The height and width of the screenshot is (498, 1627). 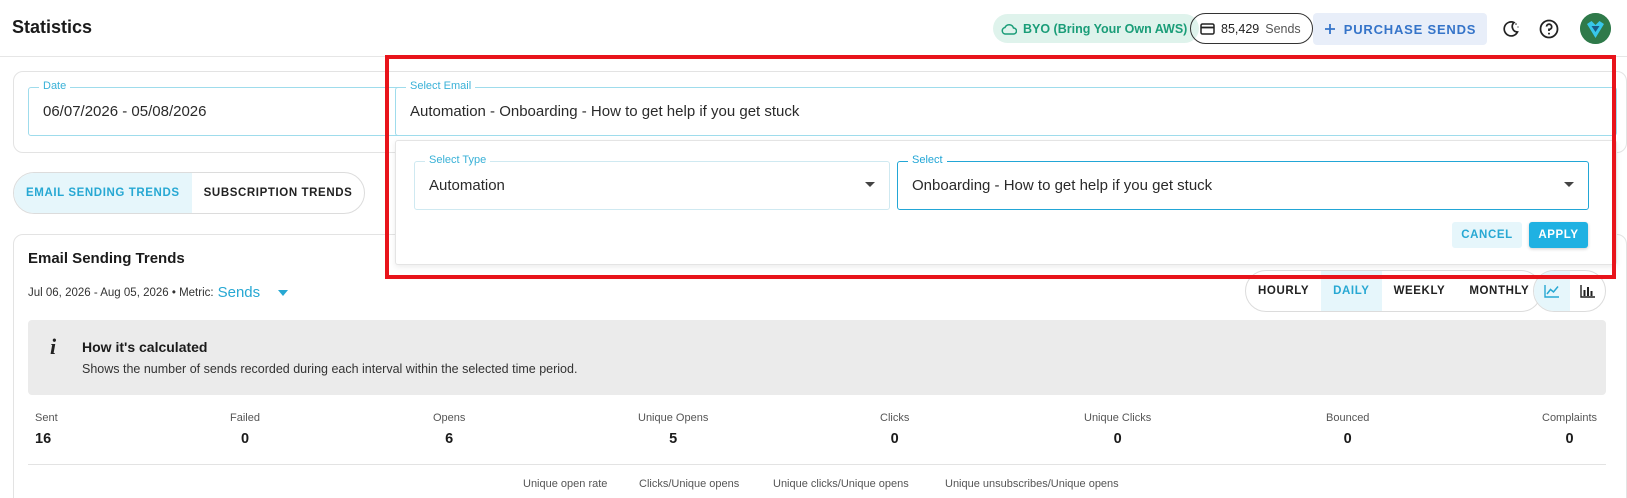 I want to click on plus-icon, so click(x=1329, y=29).